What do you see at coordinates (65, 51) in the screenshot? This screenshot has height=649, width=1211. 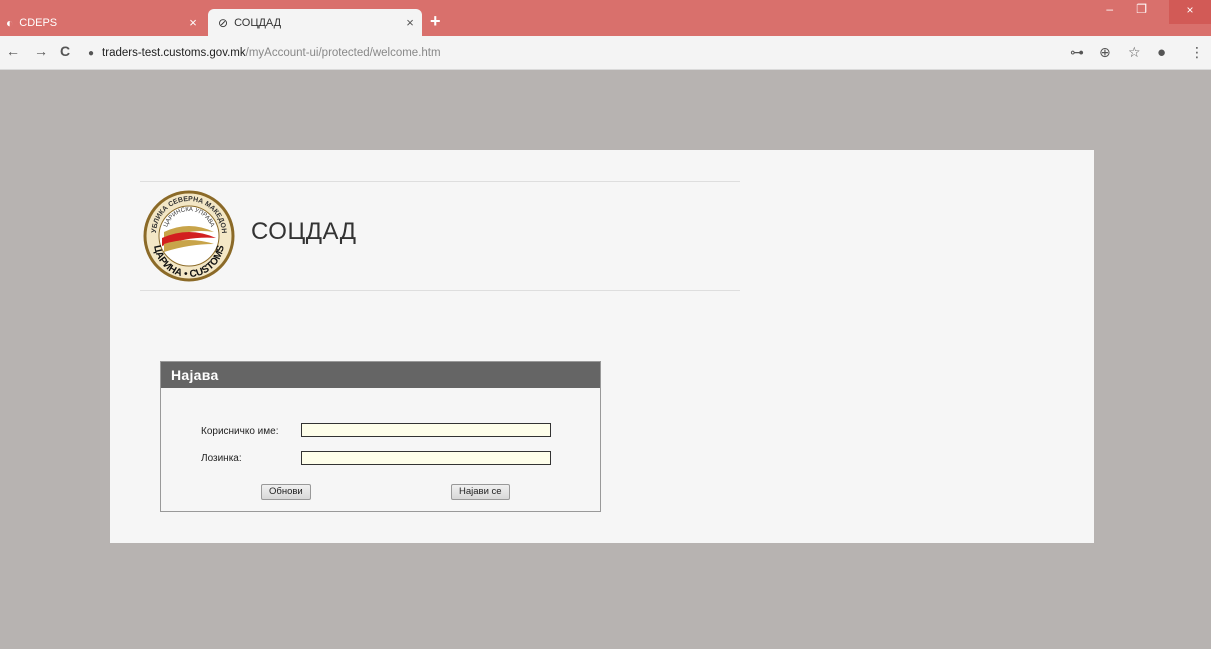 I see `reload-icon: C` at bounding box center [65, 51].